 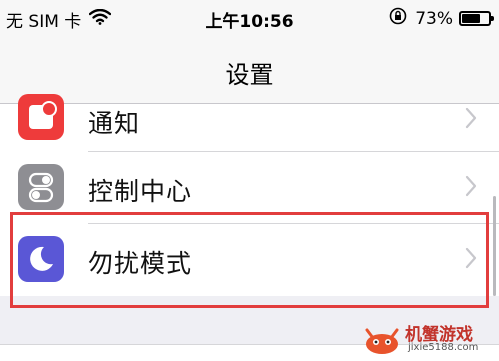 I want to click on settings-row-label: 控制中心, so click(x=140, y=191).